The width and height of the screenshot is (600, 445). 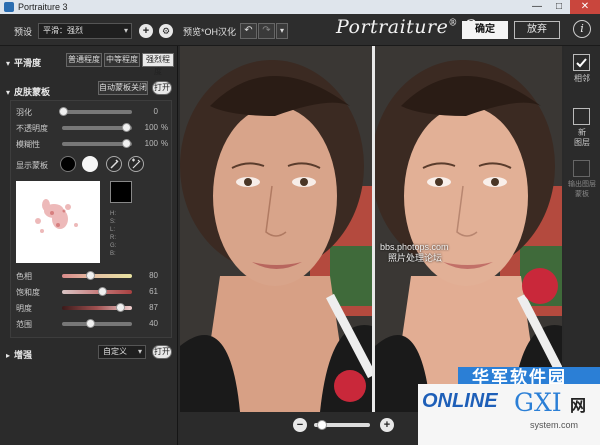 I want to click on zoom-out-button: −, so click(x=300, y=425).